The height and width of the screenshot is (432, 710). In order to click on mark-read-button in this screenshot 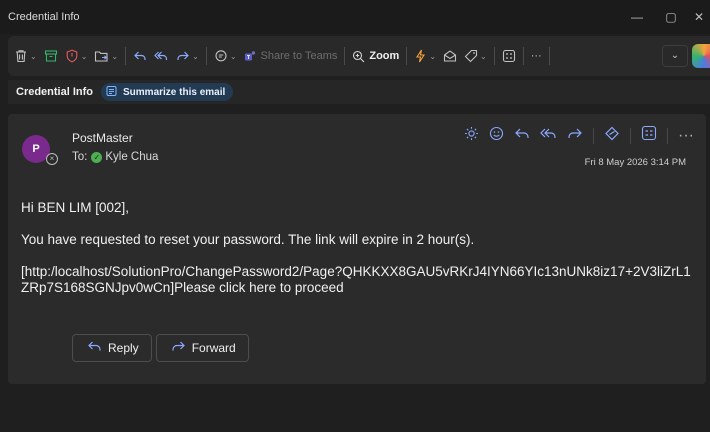, I will do `click(450, 56)`.